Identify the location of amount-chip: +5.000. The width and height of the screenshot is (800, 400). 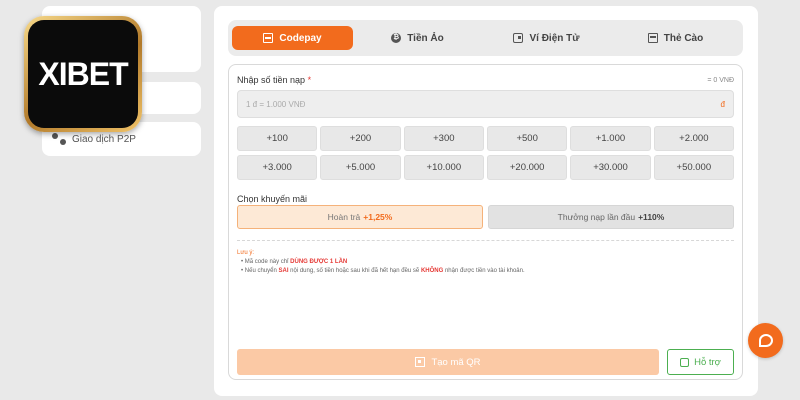
(360, 167).